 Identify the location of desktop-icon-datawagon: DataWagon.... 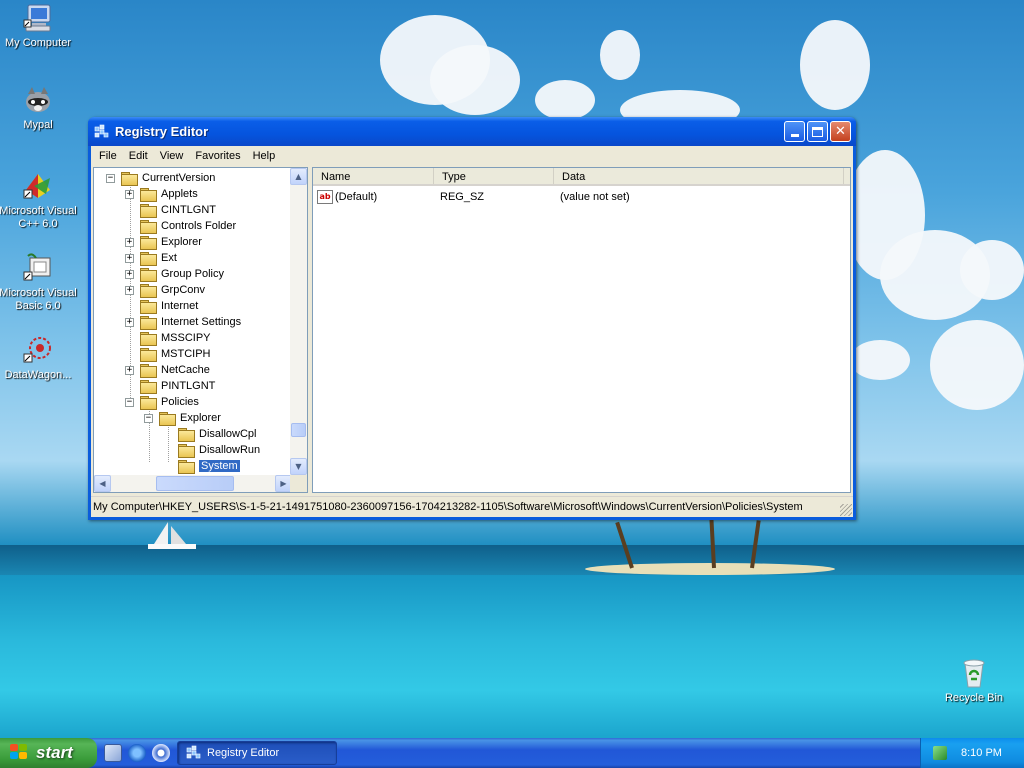
(39, 358).